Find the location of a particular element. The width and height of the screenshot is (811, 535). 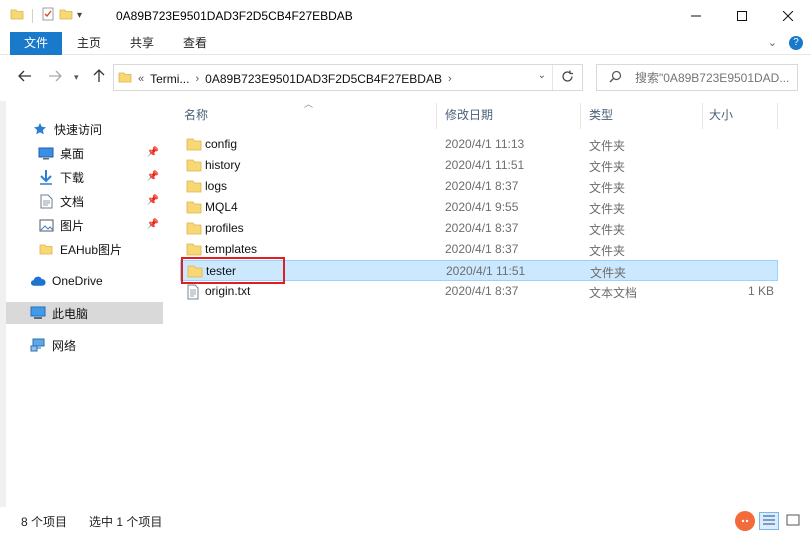

file-row-history: history 2020/4/1 11:51 文件夹 is located at coordinates (479, 165).